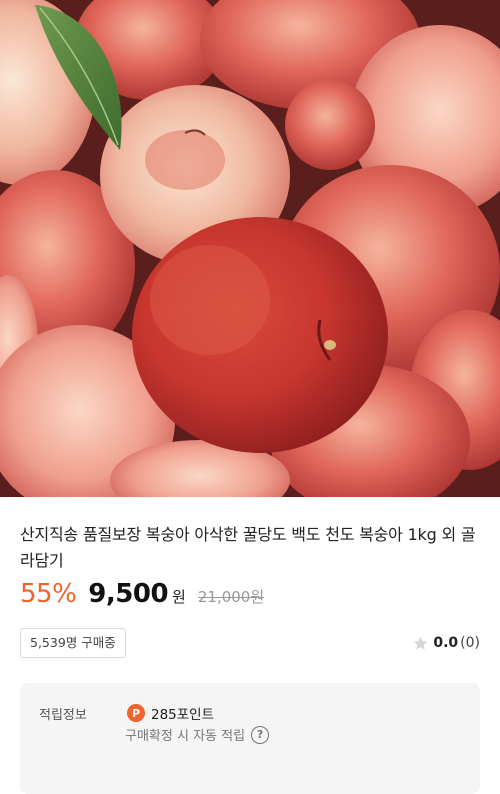  I want to click on reward-note-row: 구매확정 시 자동 적립 ?, so click(197, 734).